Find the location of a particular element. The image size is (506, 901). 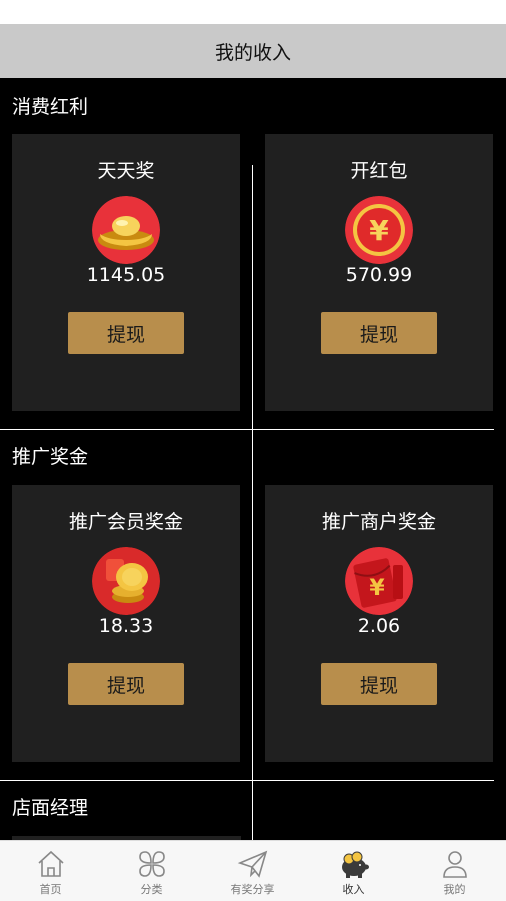

tab-label: 分类 is located at coordinates (151, 889).